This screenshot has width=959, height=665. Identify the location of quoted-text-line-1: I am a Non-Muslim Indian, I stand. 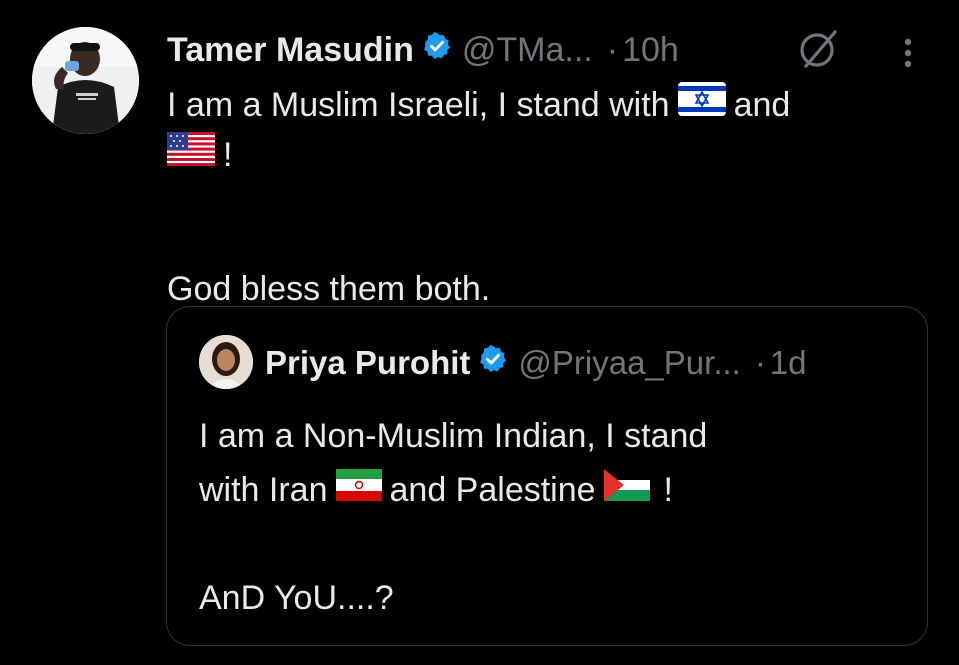
(453, 436).